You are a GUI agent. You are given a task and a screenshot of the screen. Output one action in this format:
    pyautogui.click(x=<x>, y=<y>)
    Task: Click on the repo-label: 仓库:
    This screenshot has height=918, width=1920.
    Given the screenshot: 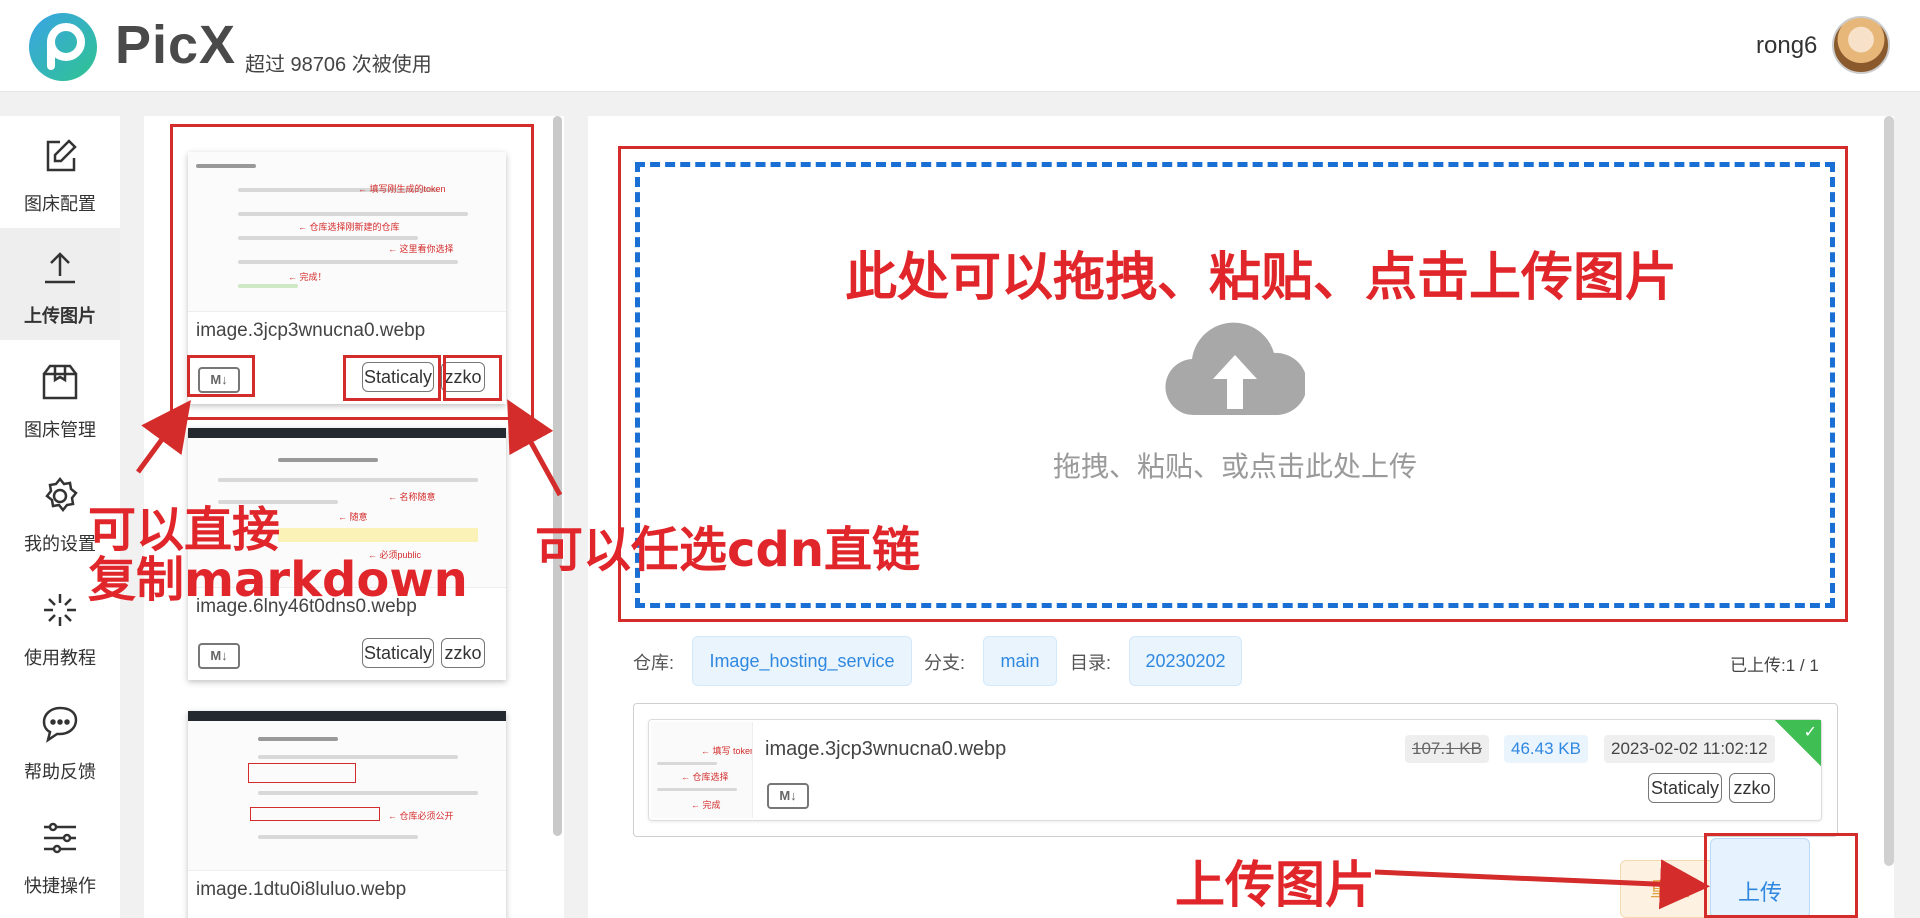 What is the action you would take?
    pyautogui.click(x=654, y=663)
    